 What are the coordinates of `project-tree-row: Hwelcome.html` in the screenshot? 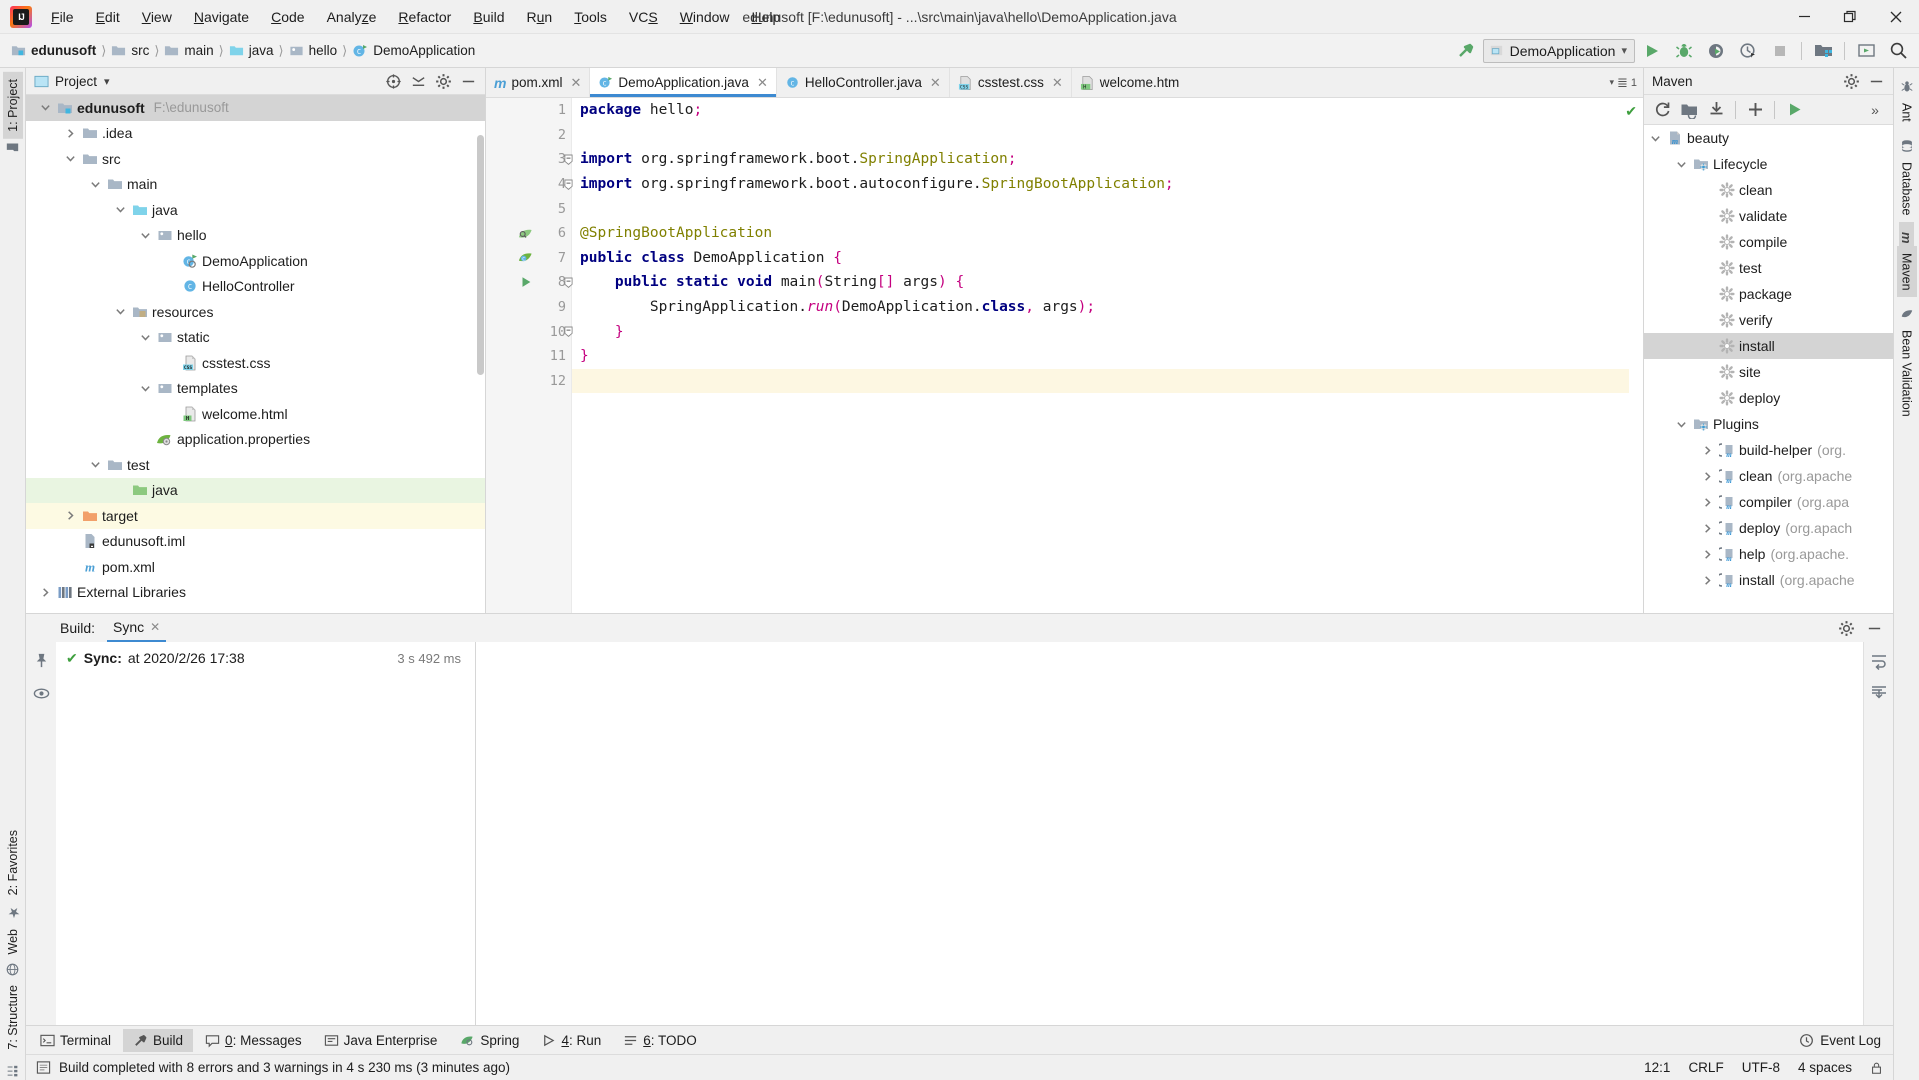 It's located at (255, 414).